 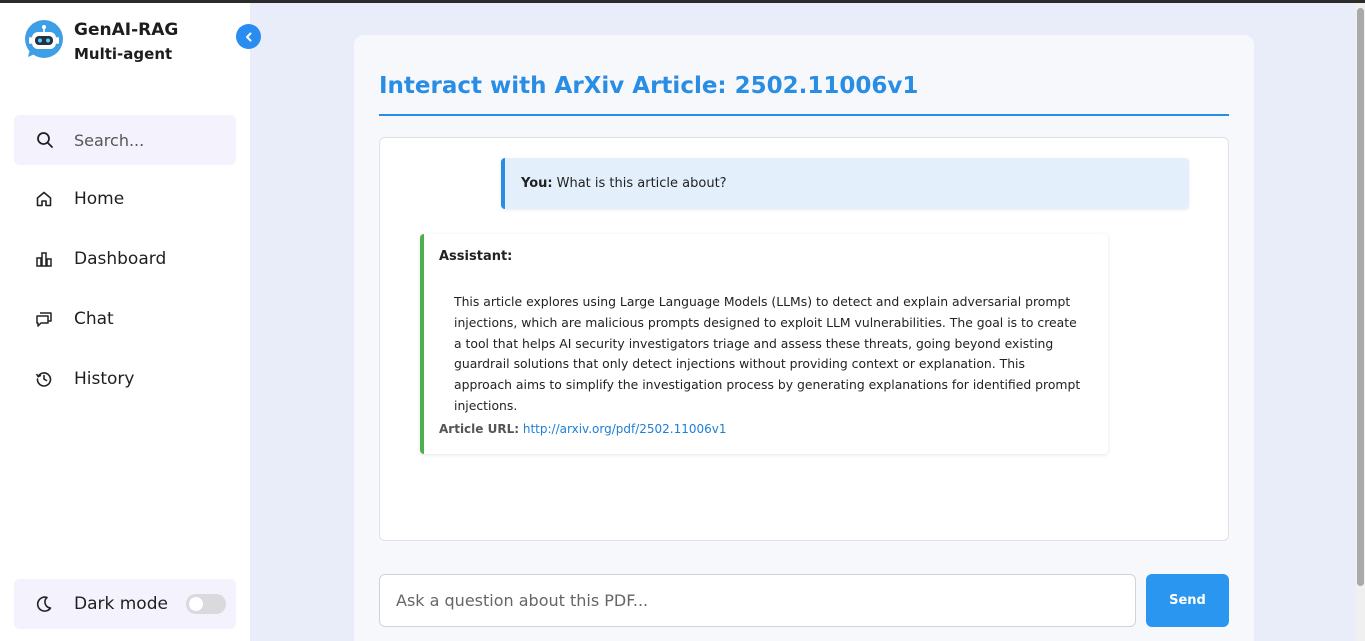 What do you see at coordinates (44, 604) in the screenshot?
I see `moon-icon` at bounding box center [44, 604].